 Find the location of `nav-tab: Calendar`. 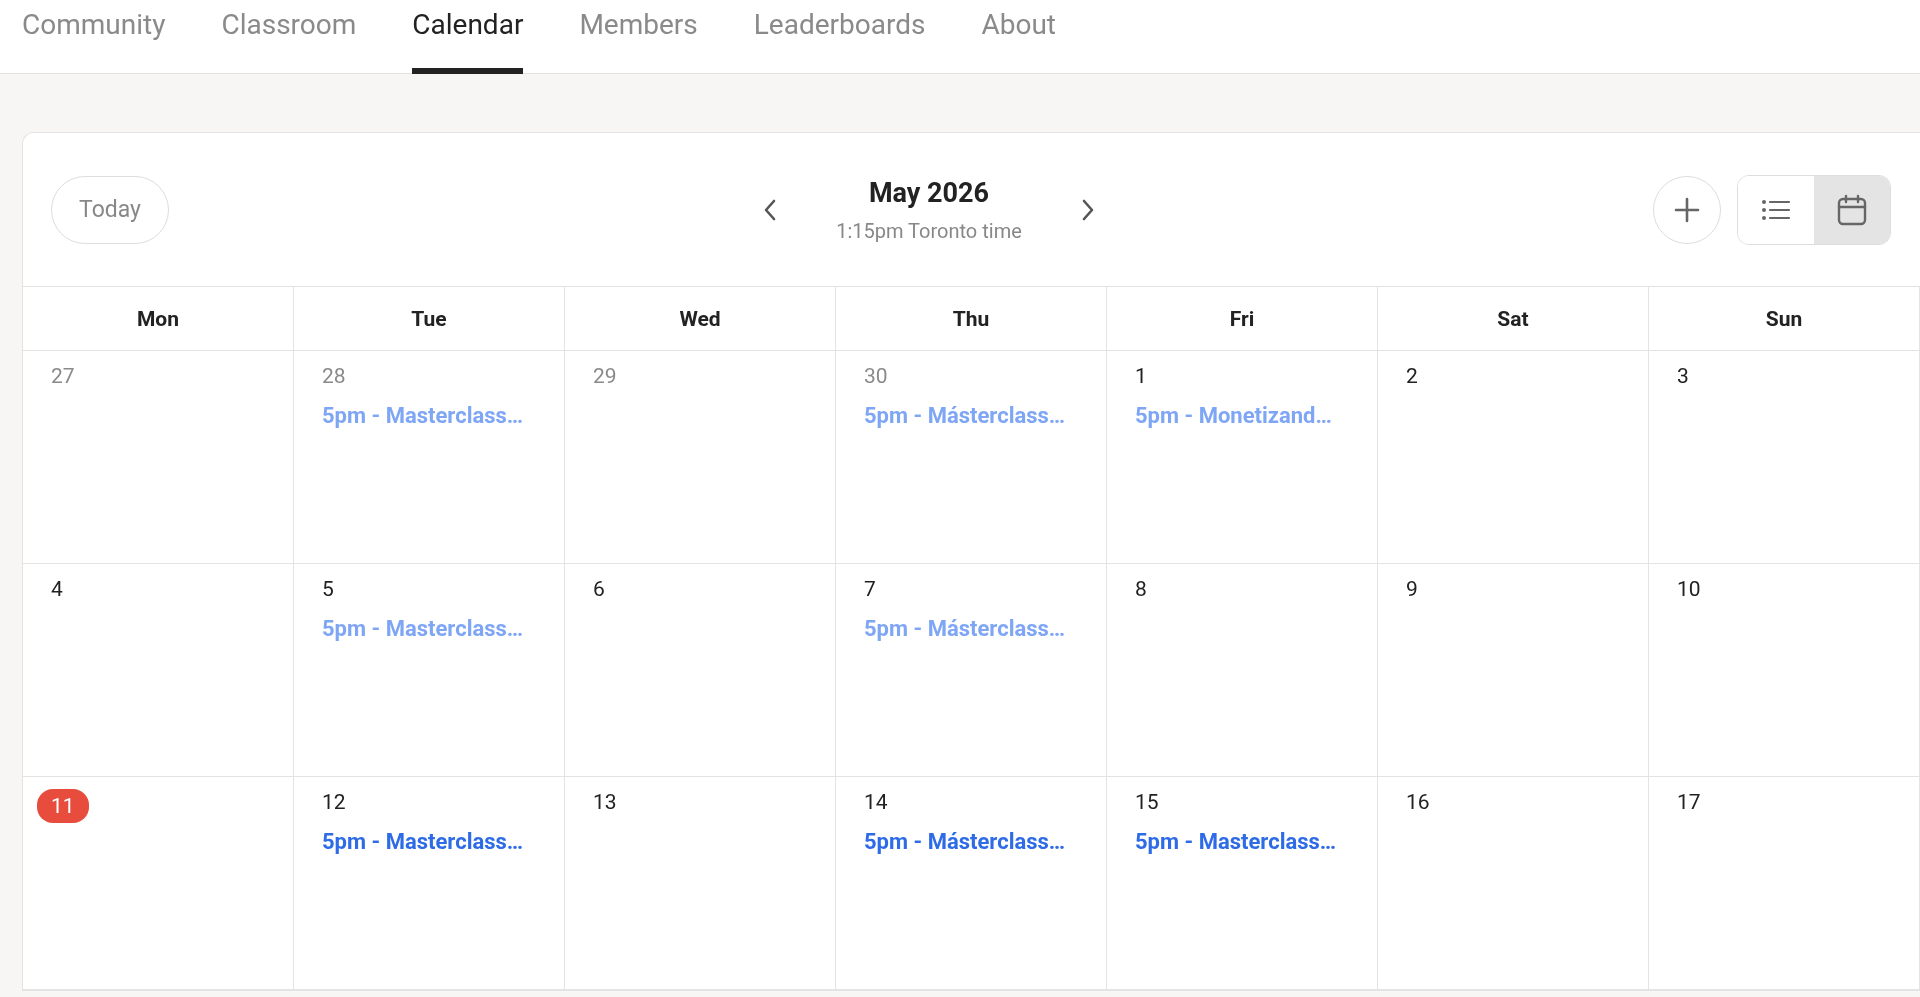

nav-tab: Calendar is located at coordinates (468, 37).